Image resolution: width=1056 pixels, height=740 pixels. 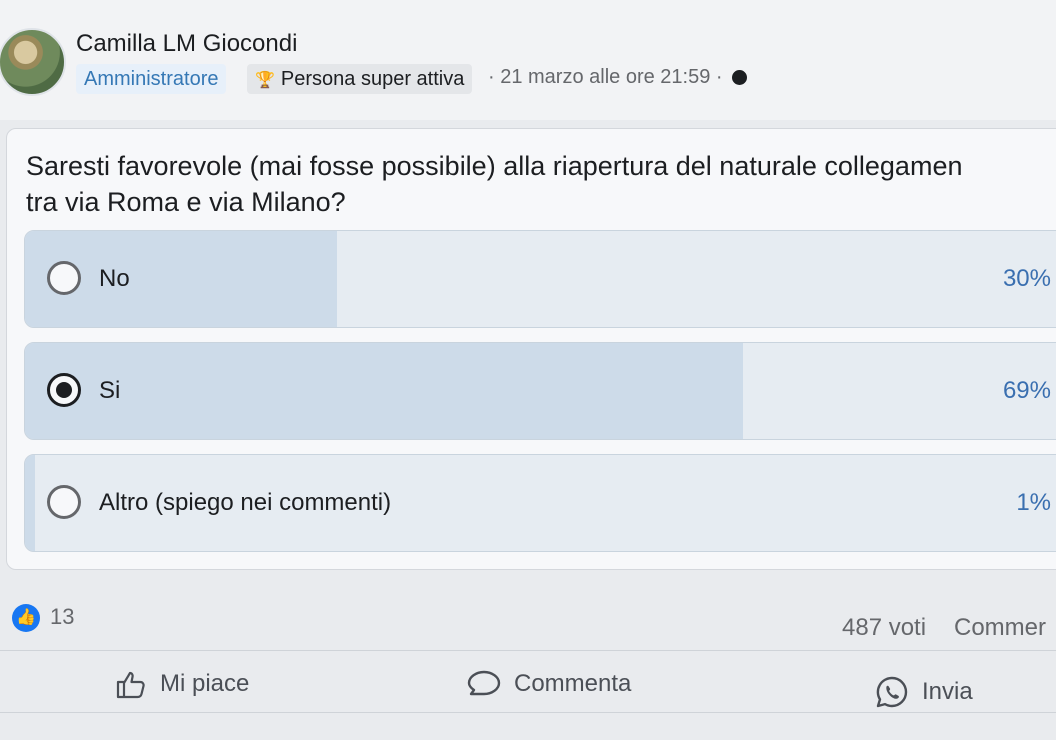 I want to click on avatar, so click(x=33, y=62).